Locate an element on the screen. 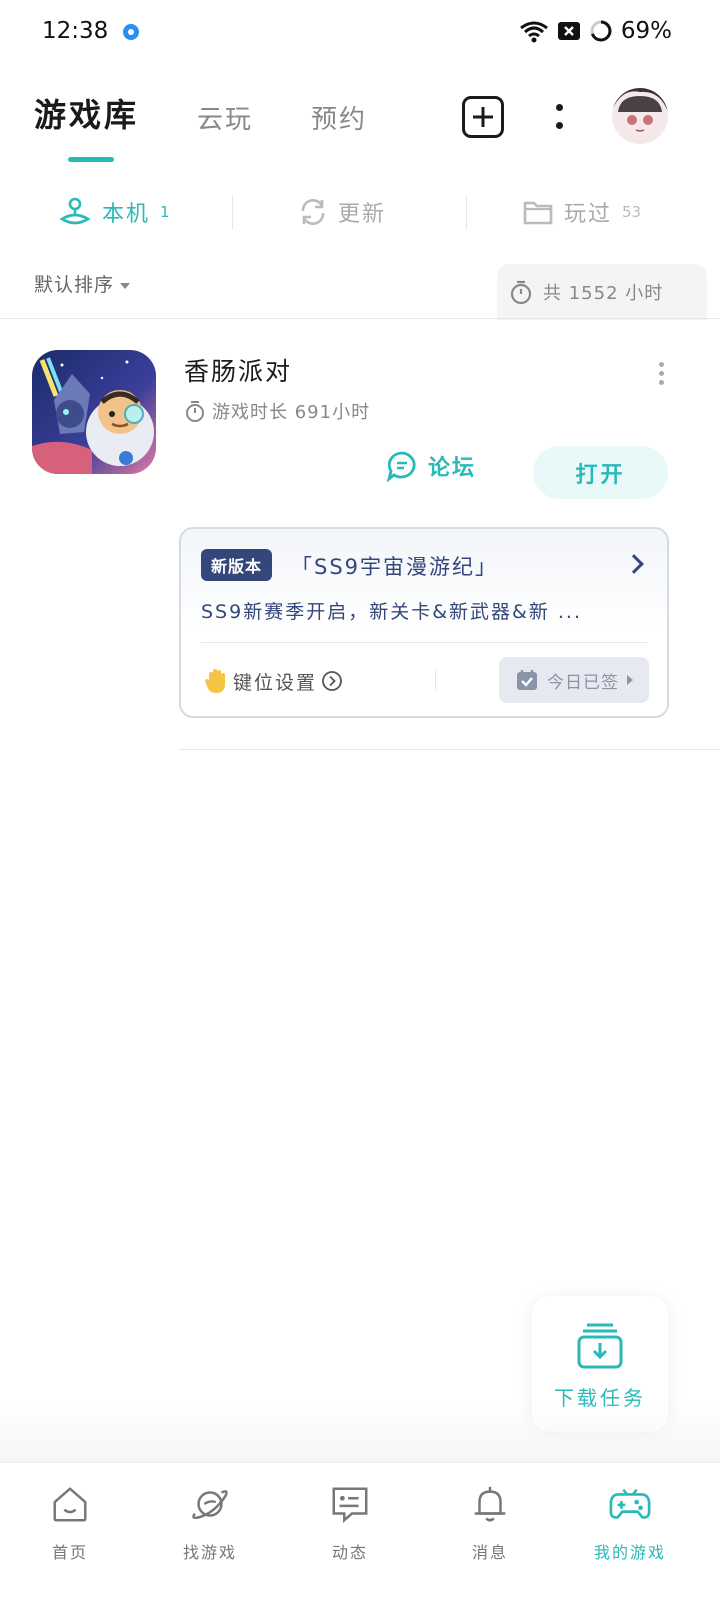 This screenshot has height=1612, width=720. open-game-button: 打开 is located at coordinates (600, 472).